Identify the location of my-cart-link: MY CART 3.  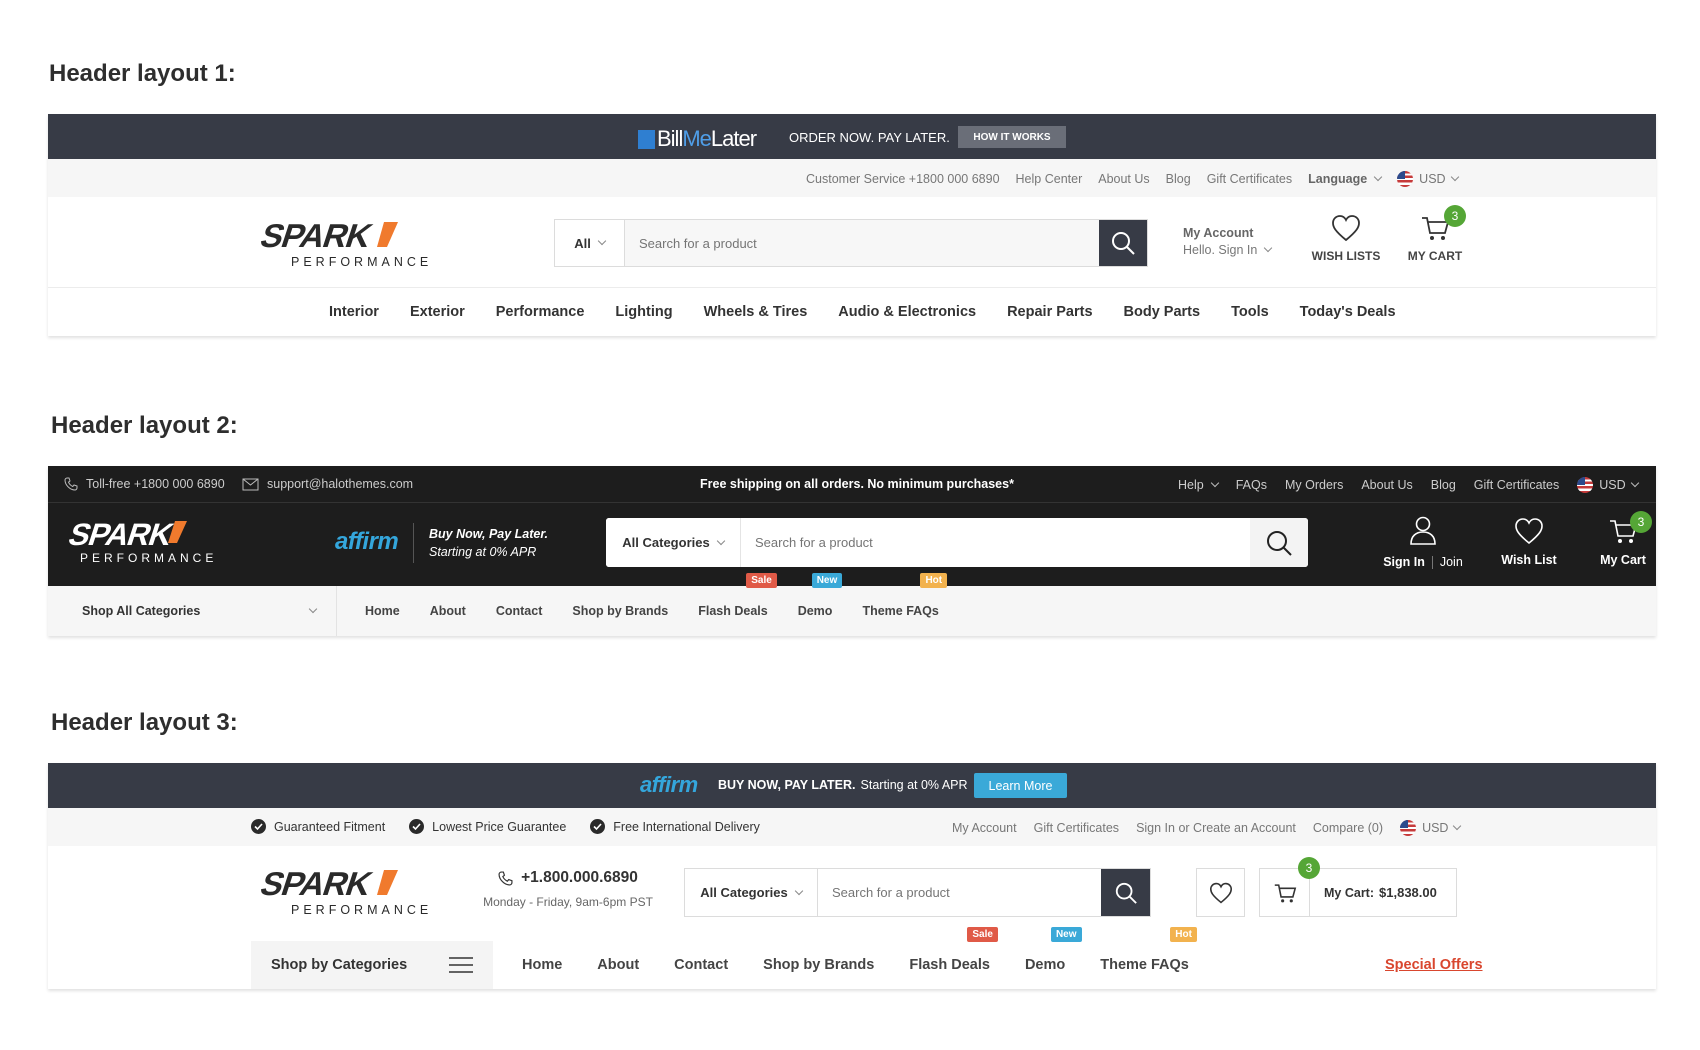
(1435, 234).